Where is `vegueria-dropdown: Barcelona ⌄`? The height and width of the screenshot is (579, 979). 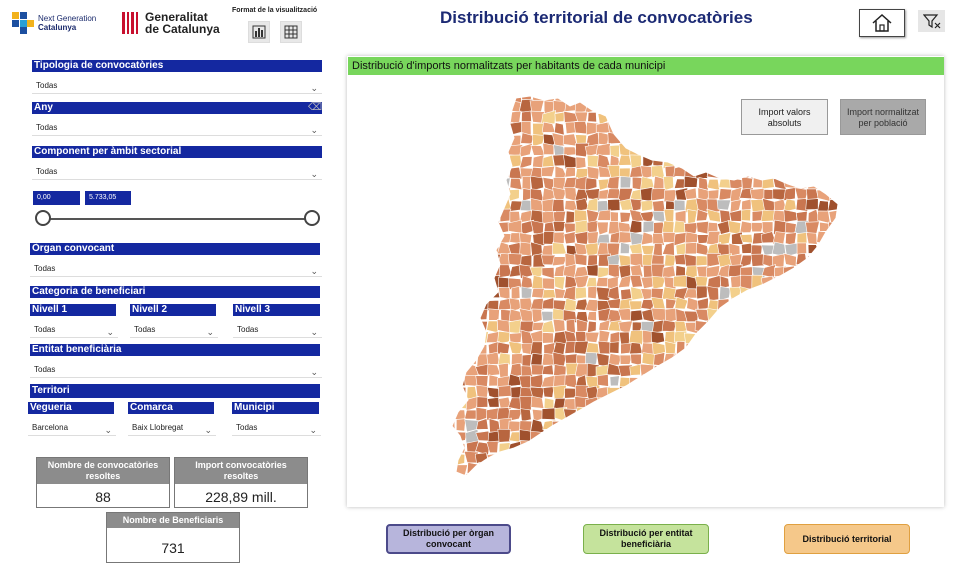 vegueria-dropdown: Barcelona ⌄ is located at coordinates (72, 428).